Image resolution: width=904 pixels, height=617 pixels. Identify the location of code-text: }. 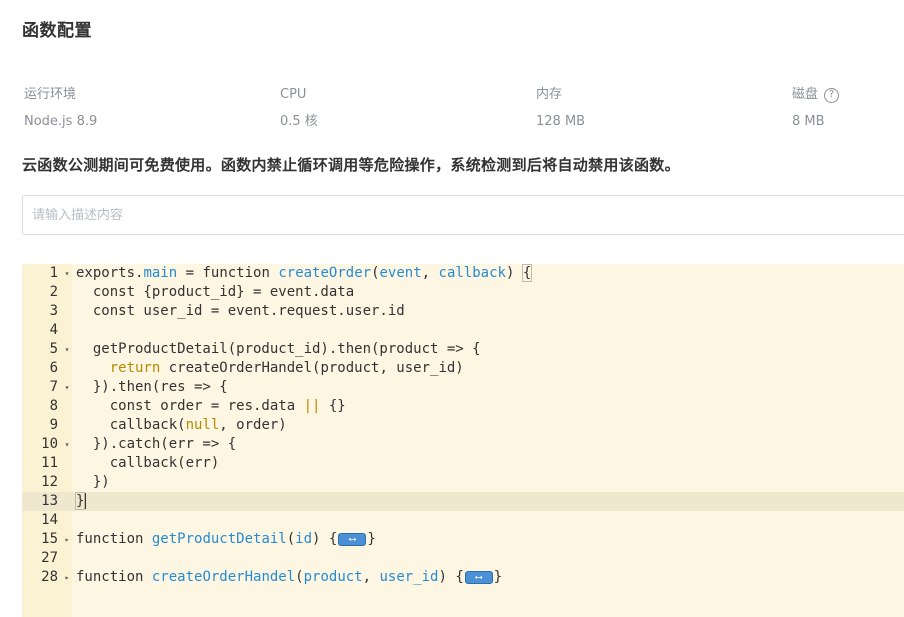
(80, 501).